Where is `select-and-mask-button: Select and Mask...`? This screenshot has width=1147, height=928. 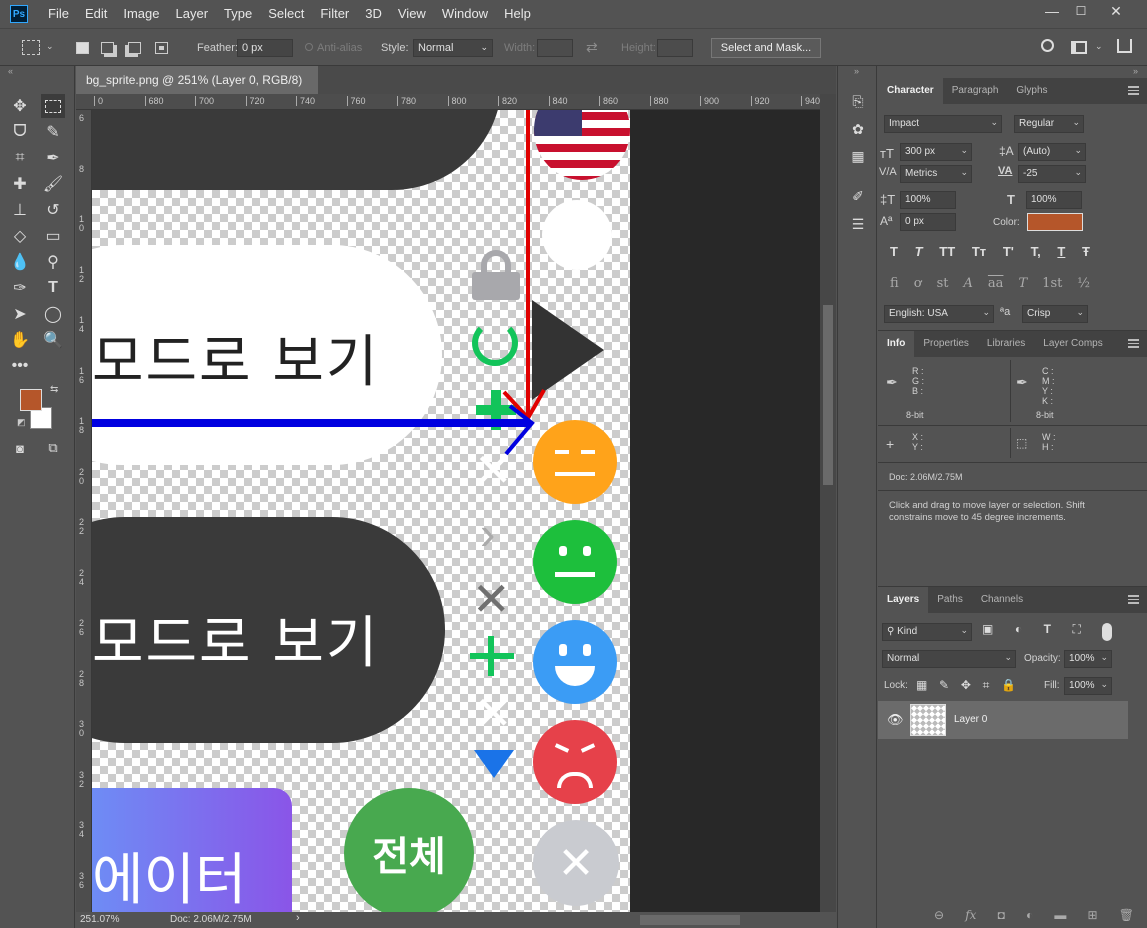
select-and-mask-button: Select and Mask... is located at coordinates (766, 48).